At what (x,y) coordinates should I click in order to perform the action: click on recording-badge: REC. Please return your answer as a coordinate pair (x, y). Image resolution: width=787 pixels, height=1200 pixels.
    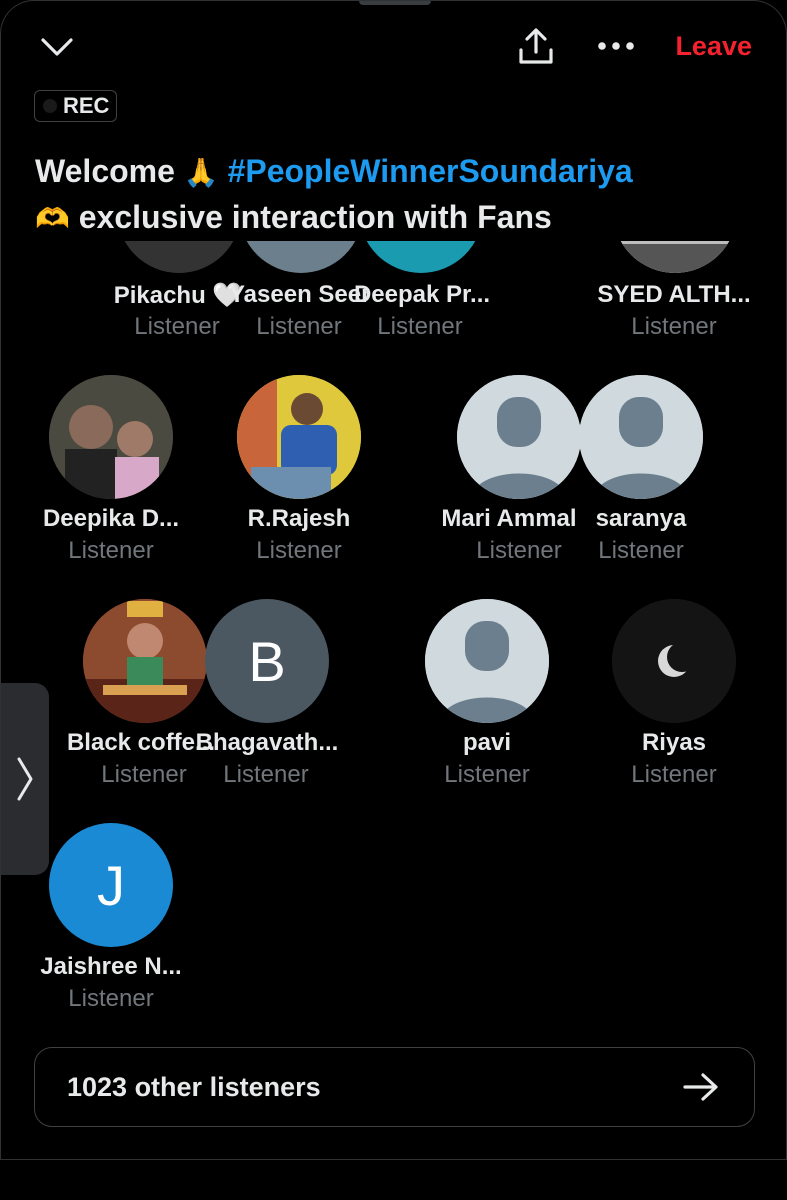
    Looking at the image, I should click on (76, 106).